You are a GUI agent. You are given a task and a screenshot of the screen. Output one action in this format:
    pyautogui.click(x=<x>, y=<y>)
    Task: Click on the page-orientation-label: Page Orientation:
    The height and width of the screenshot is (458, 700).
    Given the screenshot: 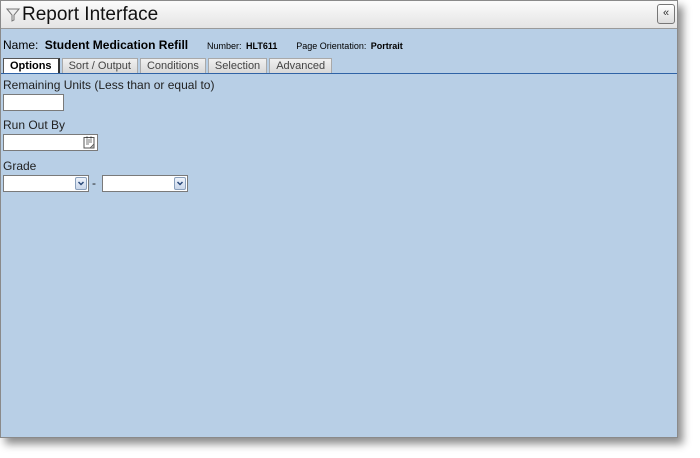 What is the action you would take?
    pyautogui.click(x=331, y=46)
    